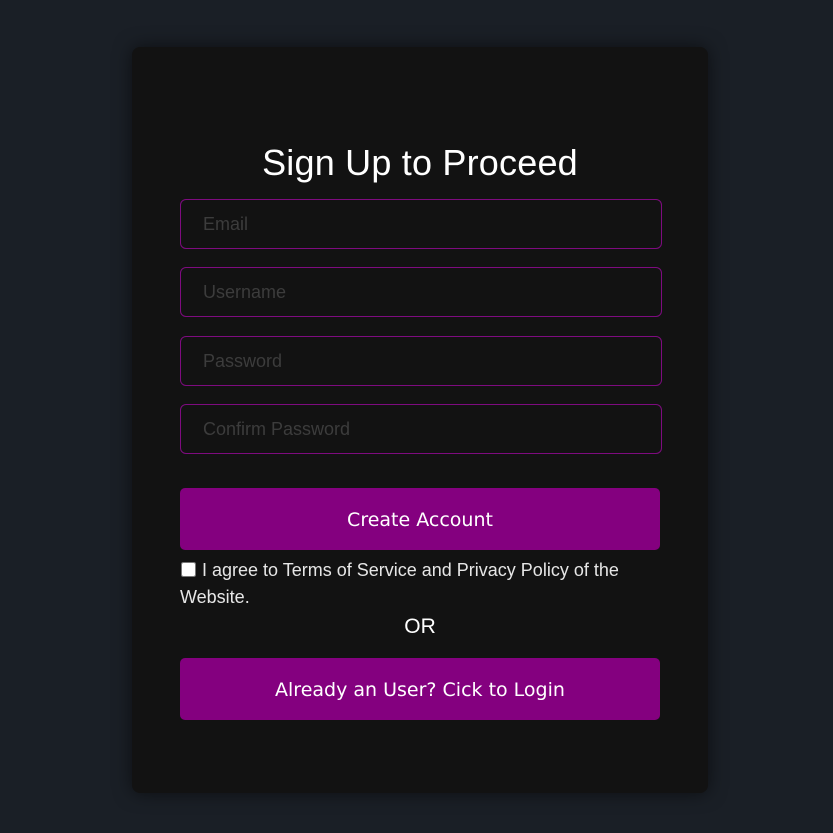  Describe the element at coordinates (421, 429) in the screenshot. I see `confirm-password-field` at that location.